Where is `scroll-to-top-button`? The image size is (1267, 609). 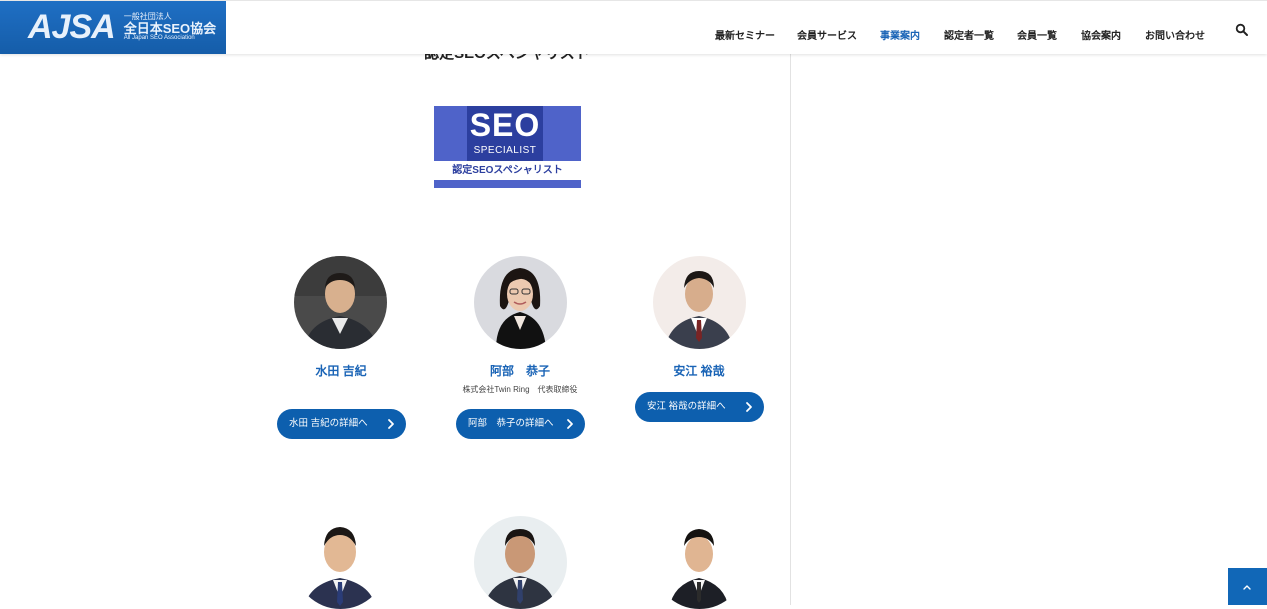 scroll-to-top-button is located at coordinates (1247, 586).